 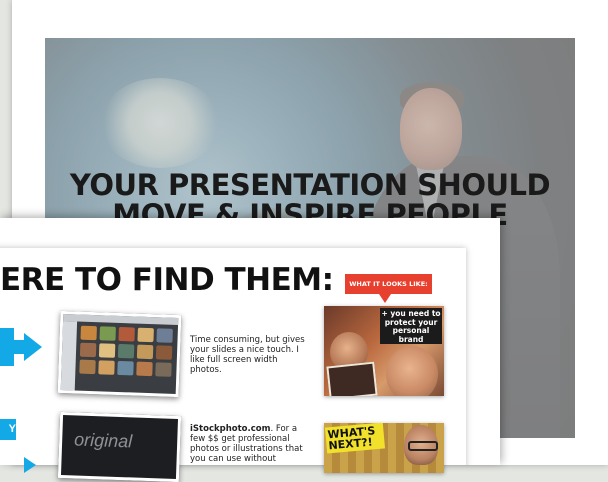 What do you see at coordinates (385, 298) in the screenshot?
I see `badge-arrow-icon` at bounding box center [385, 298].